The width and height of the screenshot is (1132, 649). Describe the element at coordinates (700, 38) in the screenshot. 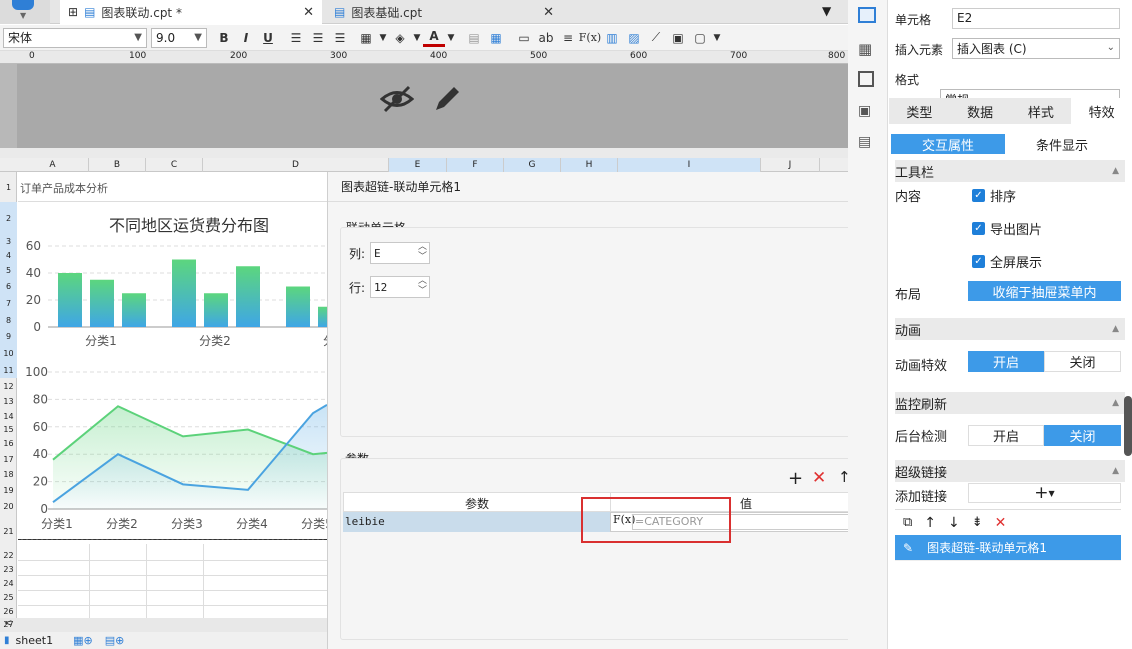

I see `frame-icon: ▢` at that location.